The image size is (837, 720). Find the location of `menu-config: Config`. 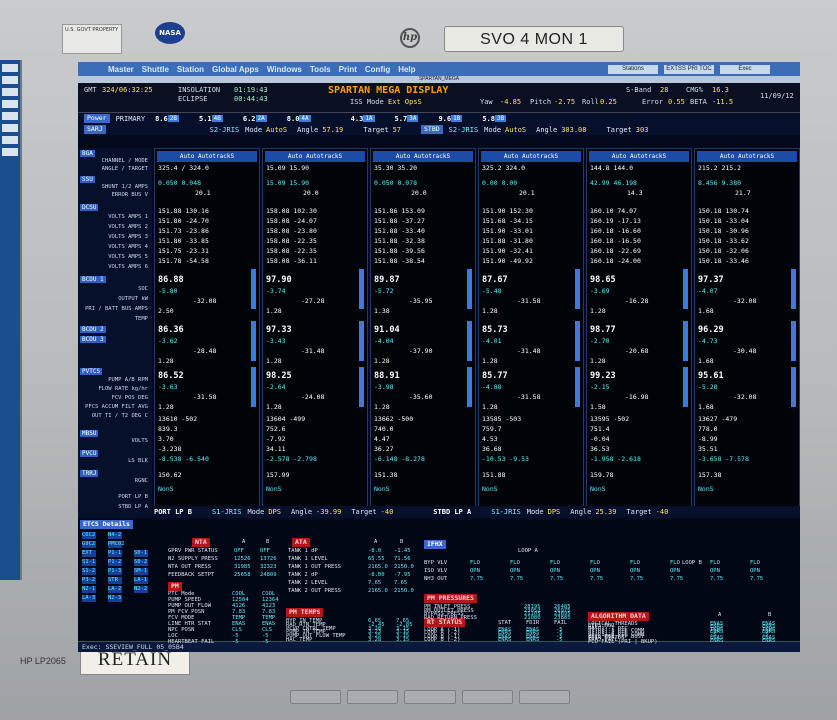

menu-config: Config is located at coordinates (377, 69).